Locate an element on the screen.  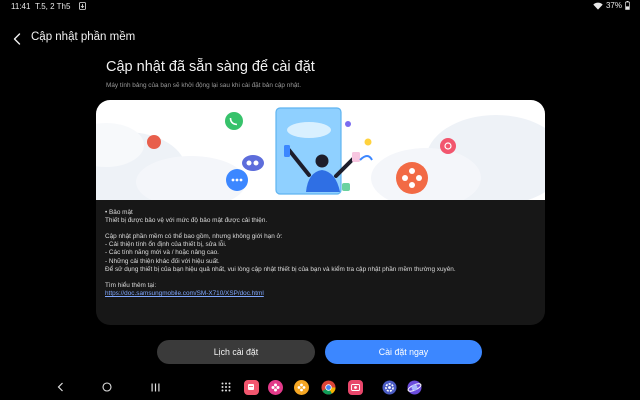
apps-grid-button is located at coordinates (226, 387).